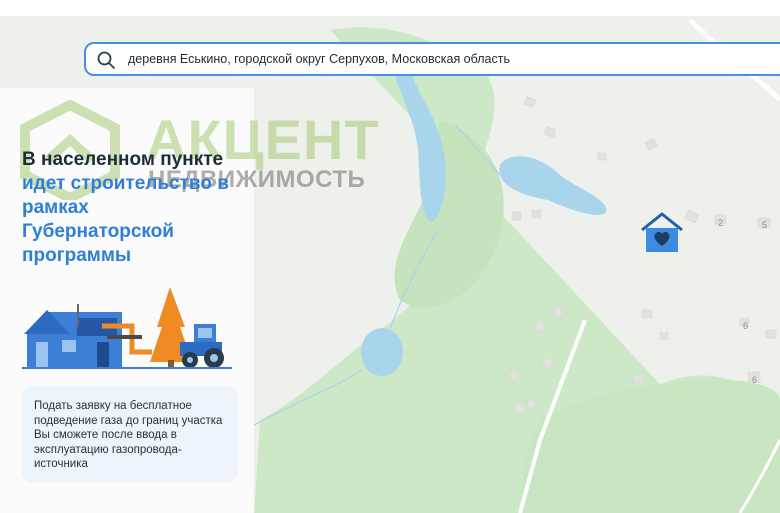 The height and width of the screenshot is (513, 780). Describe the element at coordinates (127, 328) in the screenshot. I see `construction-illustration` at that location.